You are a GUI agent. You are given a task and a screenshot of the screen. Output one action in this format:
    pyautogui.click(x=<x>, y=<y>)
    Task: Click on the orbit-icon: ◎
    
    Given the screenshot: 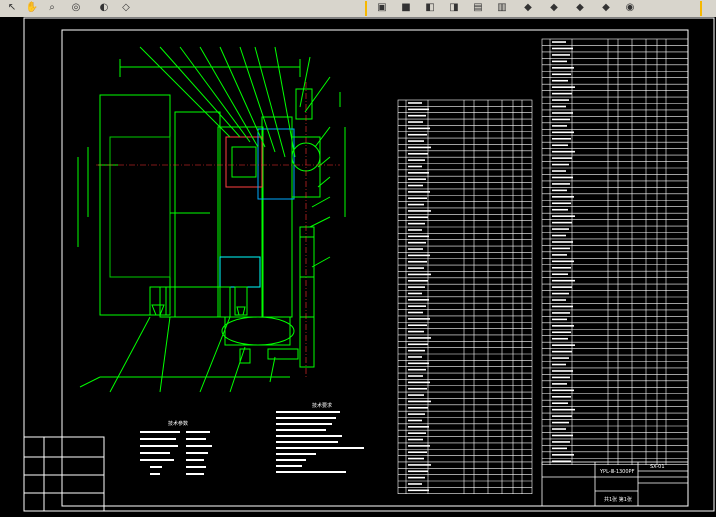 What is the action you would take?
    pyautogui.click(x=76, y=8)
    